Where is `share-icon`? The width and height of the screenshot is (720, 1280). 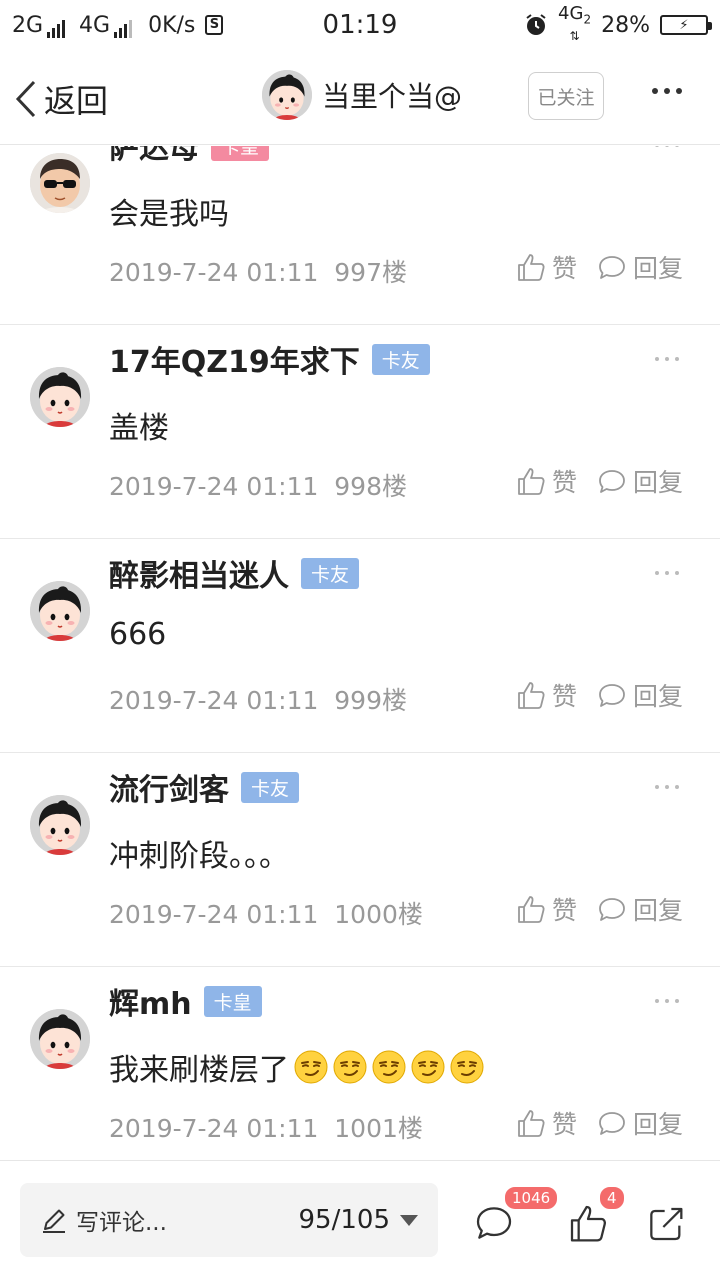
share-icon is located at coordinates (666, 1224).